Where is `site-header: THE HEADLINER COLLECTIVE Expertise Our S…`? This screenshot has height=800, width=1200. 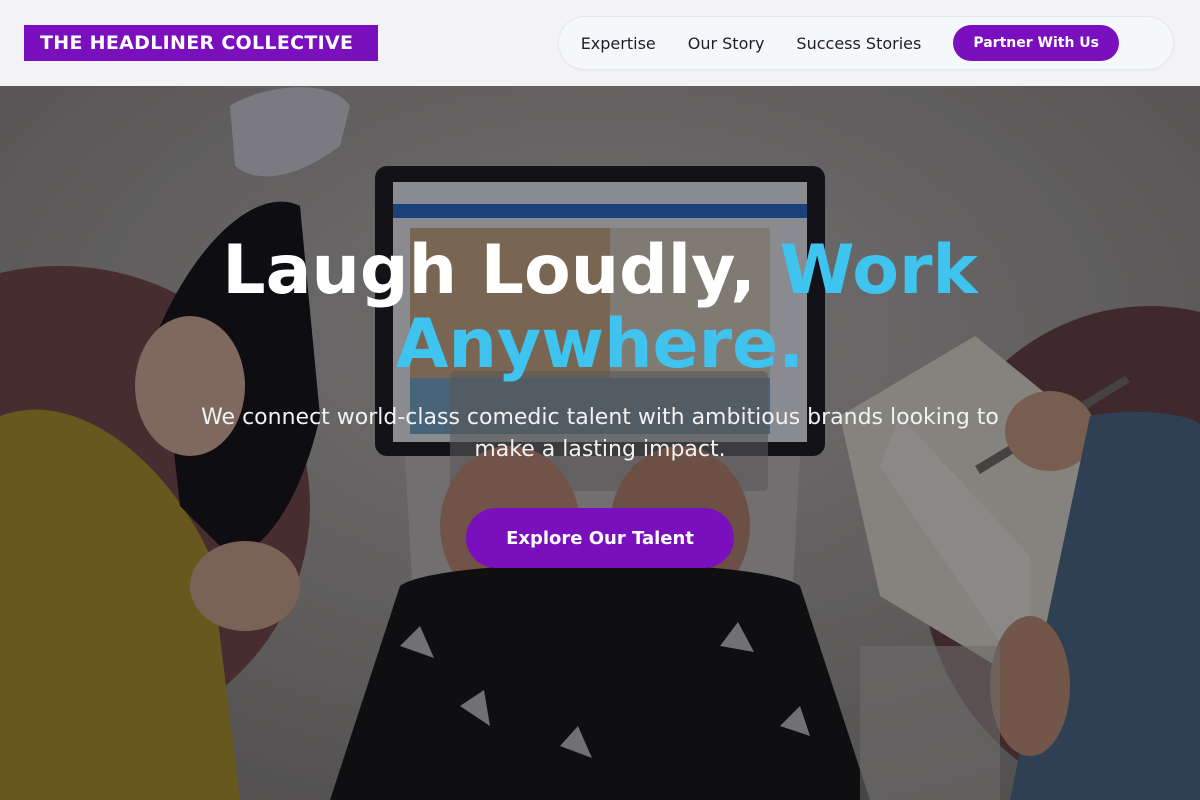 site-header: THE HEADLINER COLLECTIVE Expertise Our S… is located at coordinates (600, 43).